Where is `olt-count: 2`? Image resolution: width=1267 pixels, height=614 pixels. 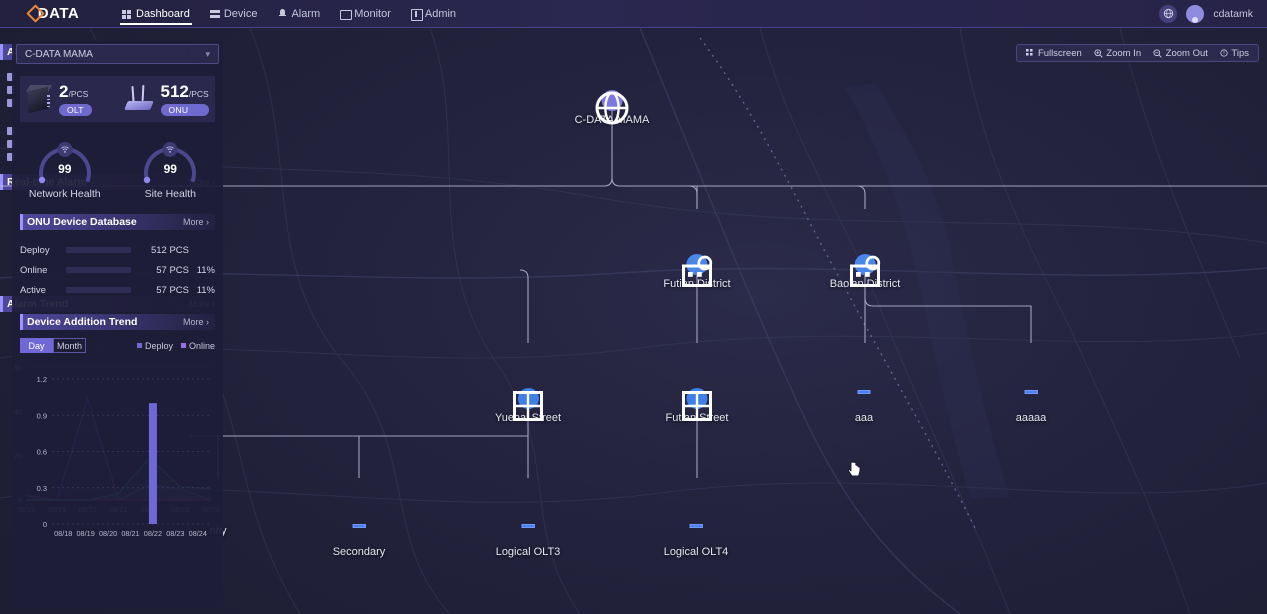 olt-count: 2 is located at coordinates (64, 91).